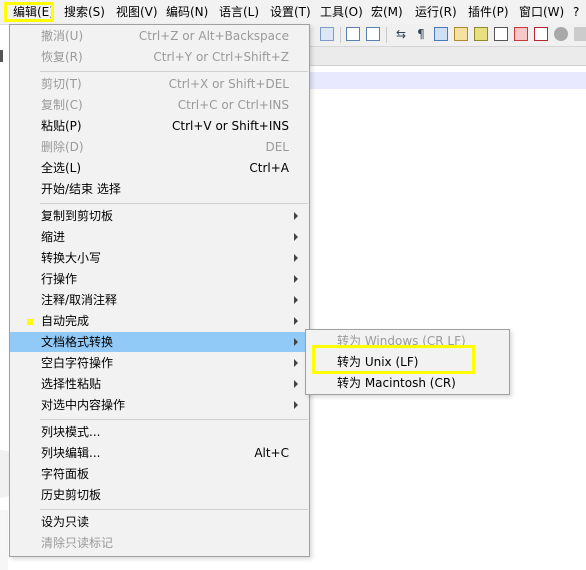 The width and height of the screenshot is (586, 570). What do you see at coordinates (29, 12) in the screenshot?
I see `highlight-box-edit-menu` at bounding box center [29, 12].